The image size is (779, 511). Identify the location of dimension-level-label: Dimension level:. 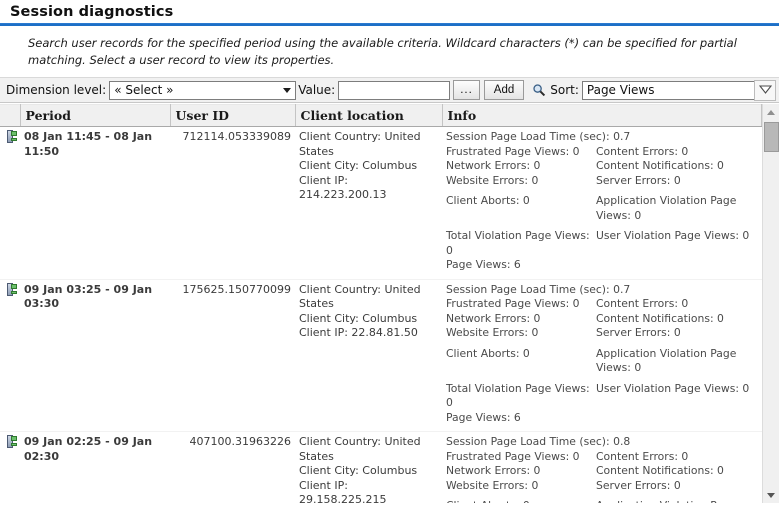
(56, 90).